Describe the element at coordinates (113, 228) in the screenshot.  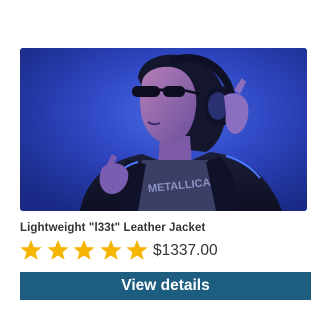
I see `product-name: Lightweight "l33t" Leather Jacket` at that location.